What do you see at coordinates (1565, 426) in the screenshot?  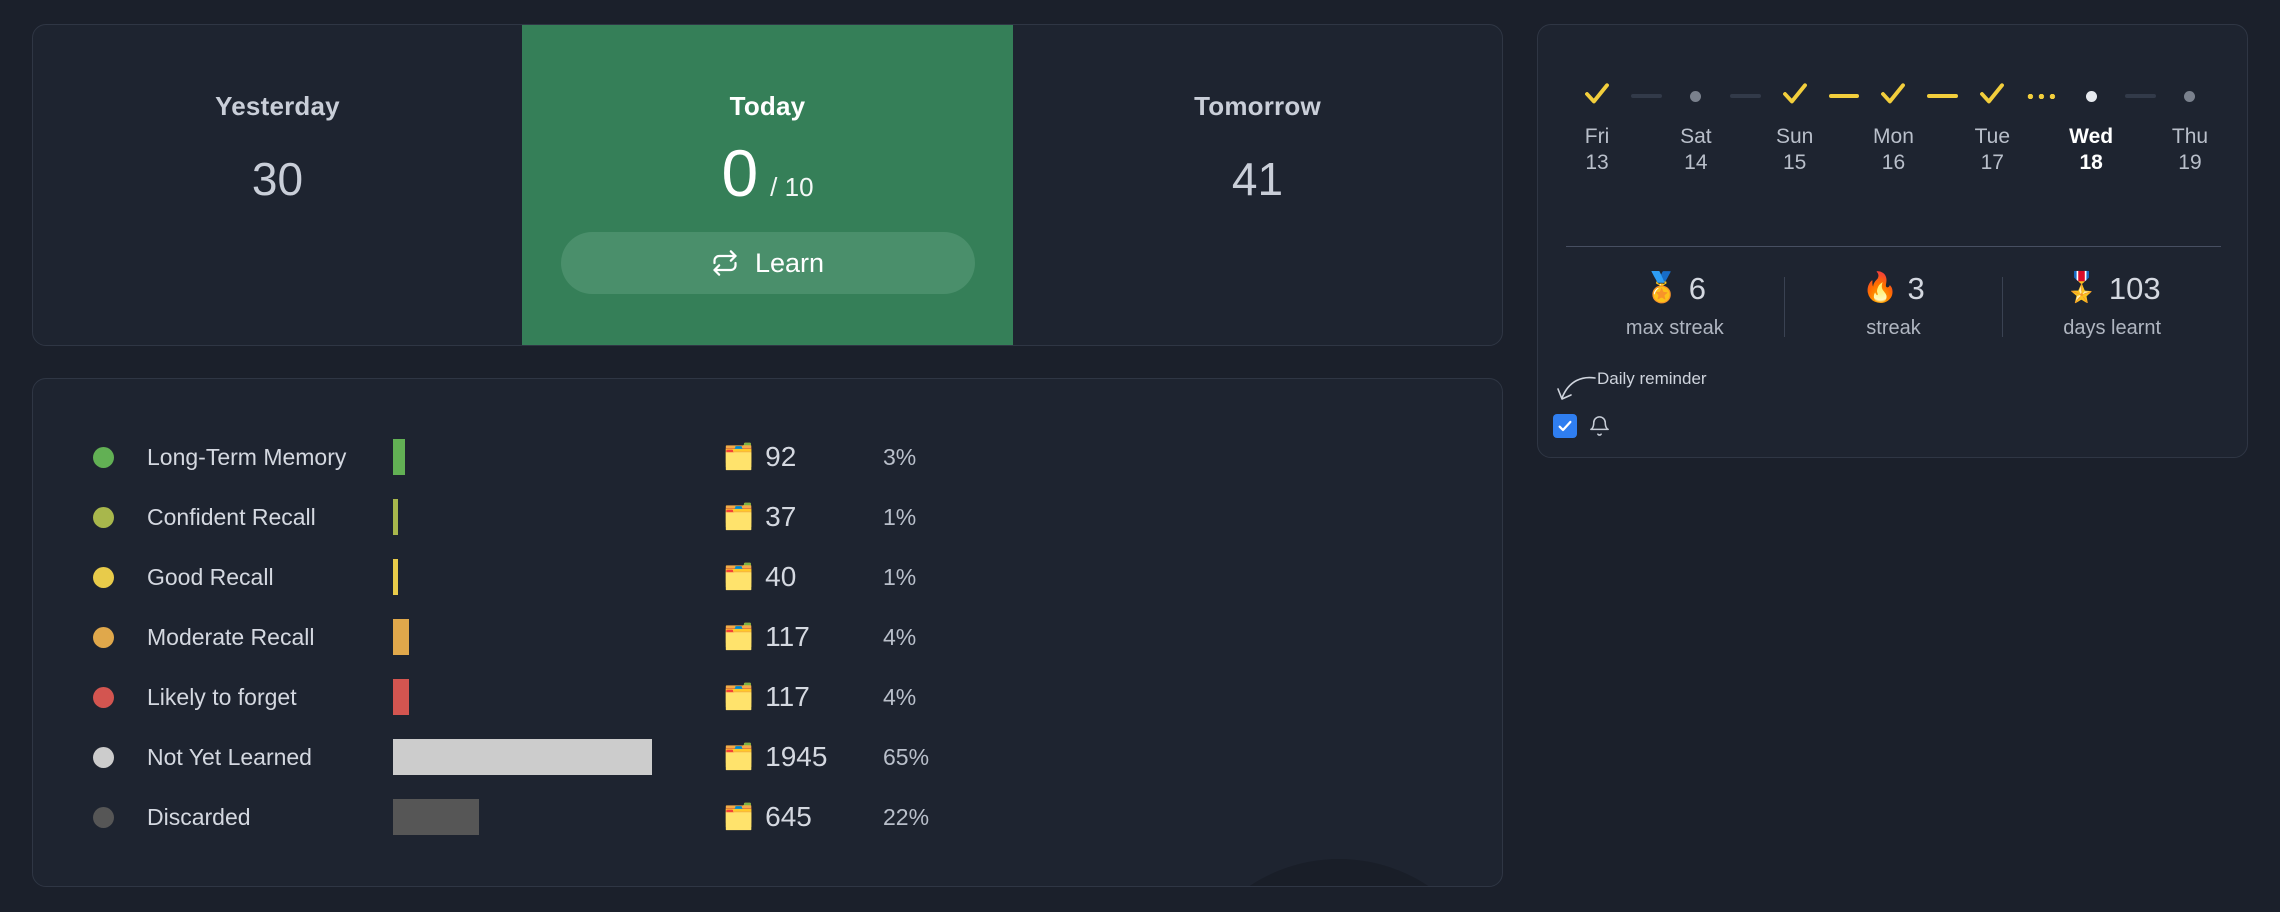 I see `daily-reminder-checkbox` at bounding box center [1565, 426].